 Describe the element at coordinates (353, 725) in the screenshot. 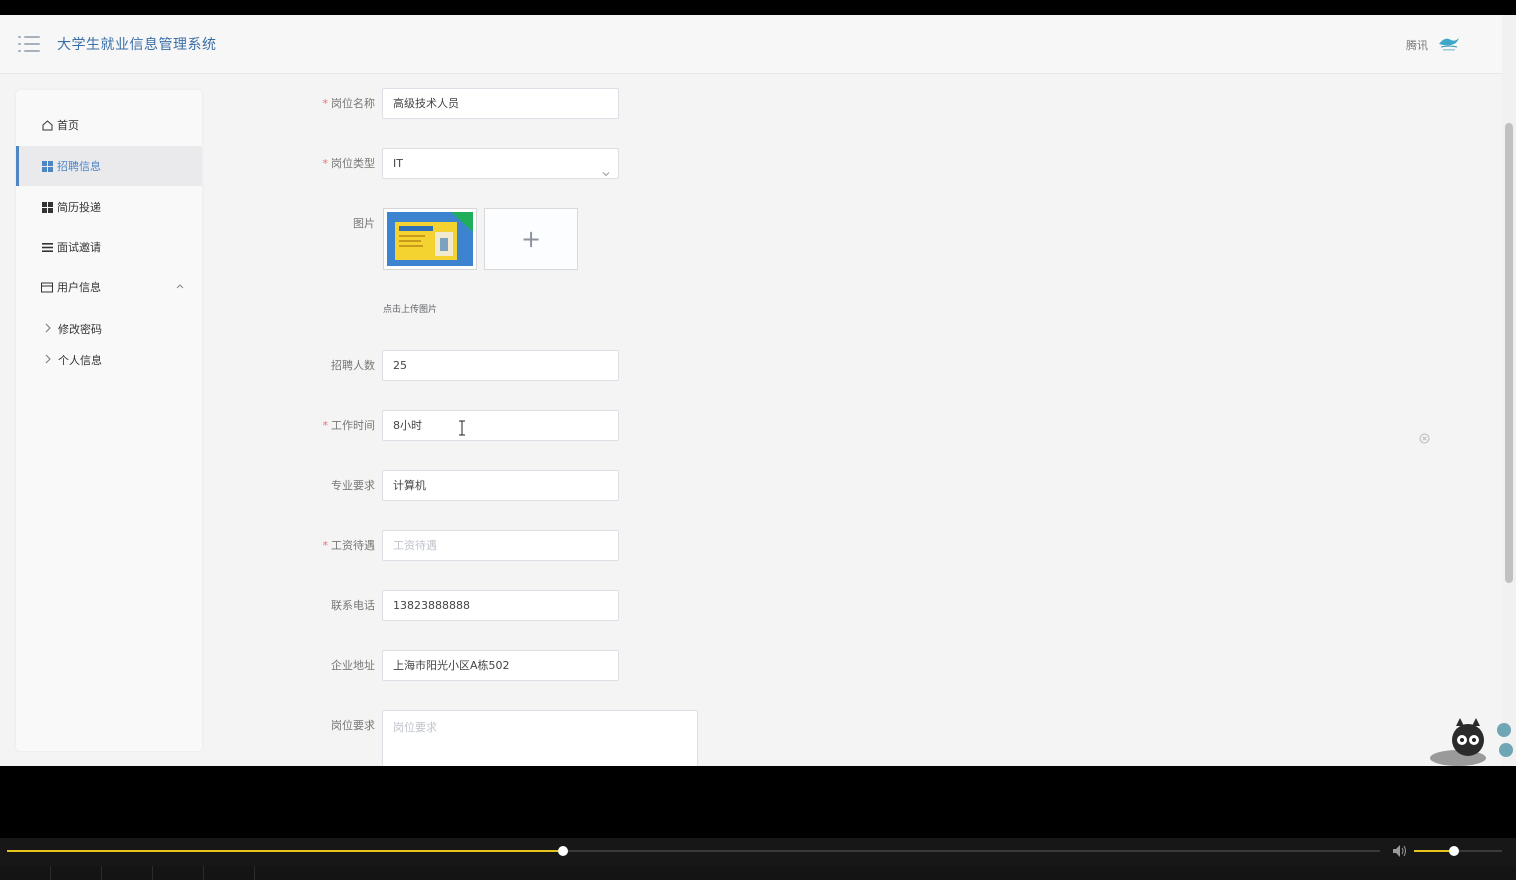

I see `field-label: 岗位要求` at that location.